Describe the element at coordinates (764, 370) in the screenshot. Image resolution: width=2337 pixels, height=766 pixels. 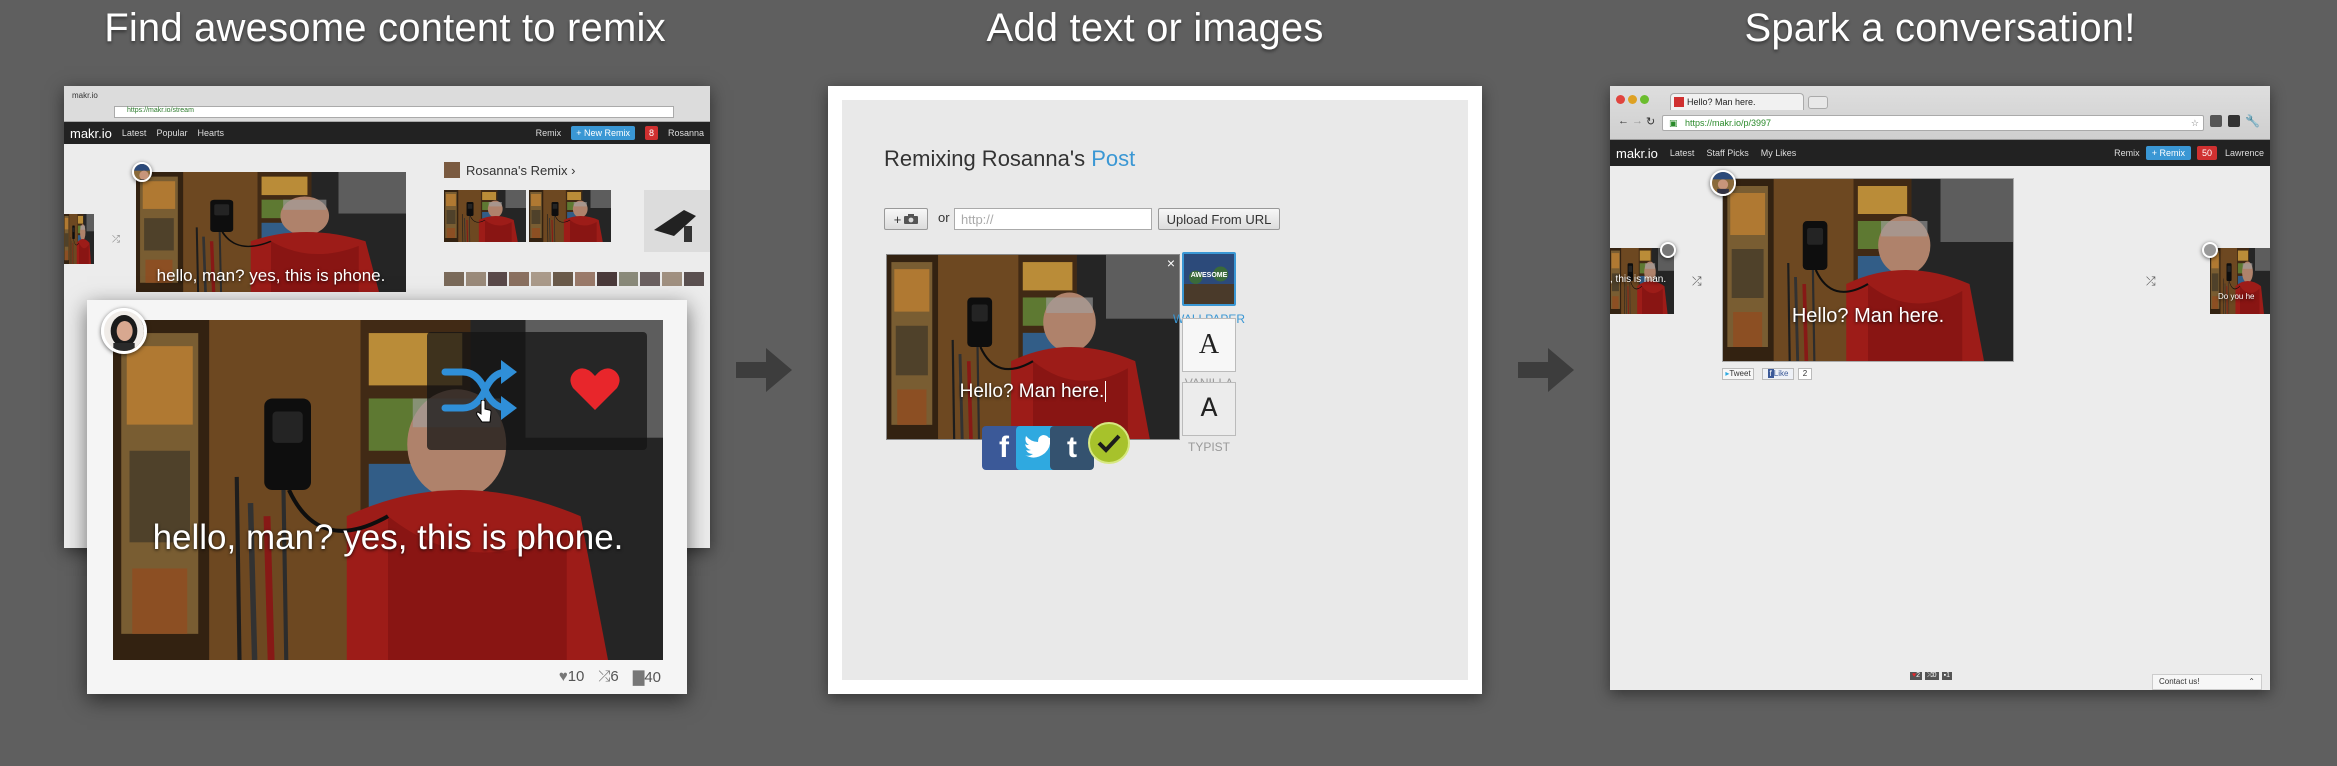
I see `arrow-right-icon` at that location.